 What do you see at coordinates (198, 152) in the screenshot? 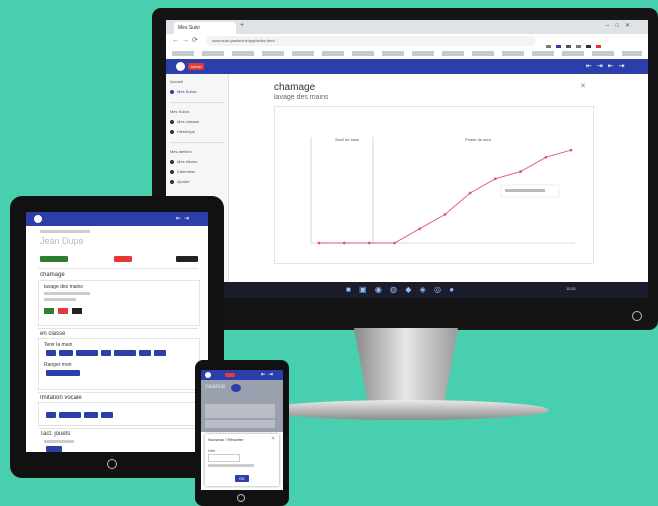
I see `sidebar-item-ateliers: Mes ateliers` at bounding box center [198, 152].